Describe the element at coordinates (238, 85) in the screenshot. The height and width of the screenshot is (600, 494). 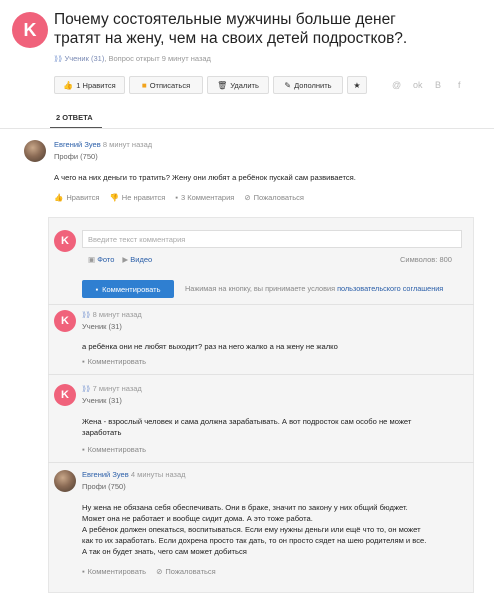
I see `delete-button: 🗑 Удалить` at that location.